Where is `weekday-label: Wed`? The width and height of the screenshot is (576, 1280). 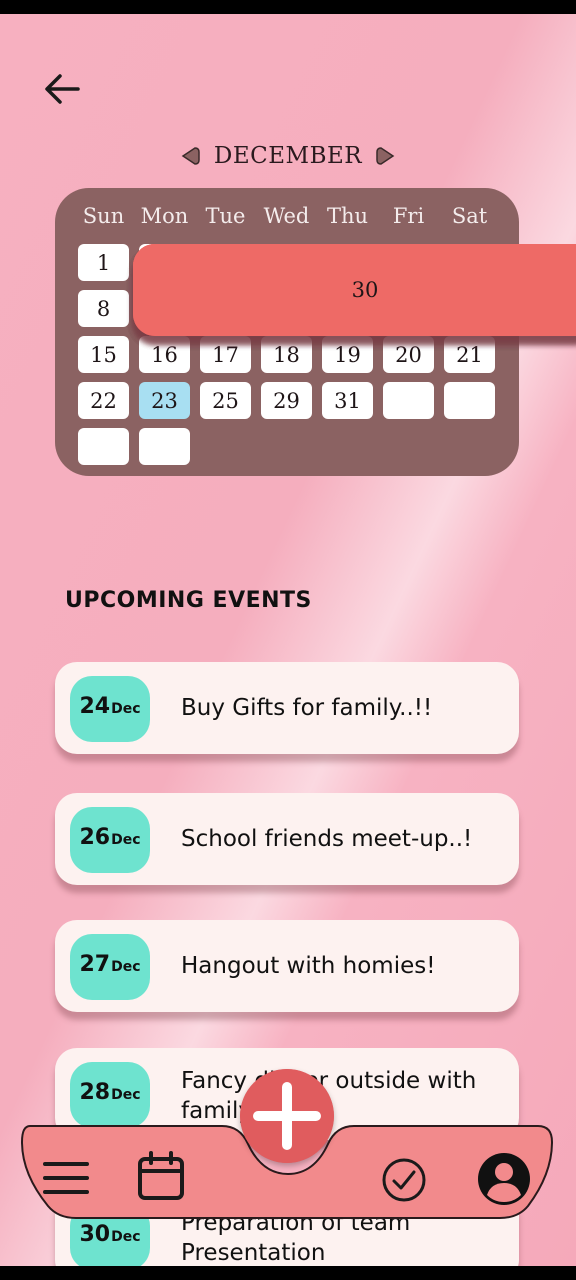 weekday-label: Wed is located at coordinates (286, 216).